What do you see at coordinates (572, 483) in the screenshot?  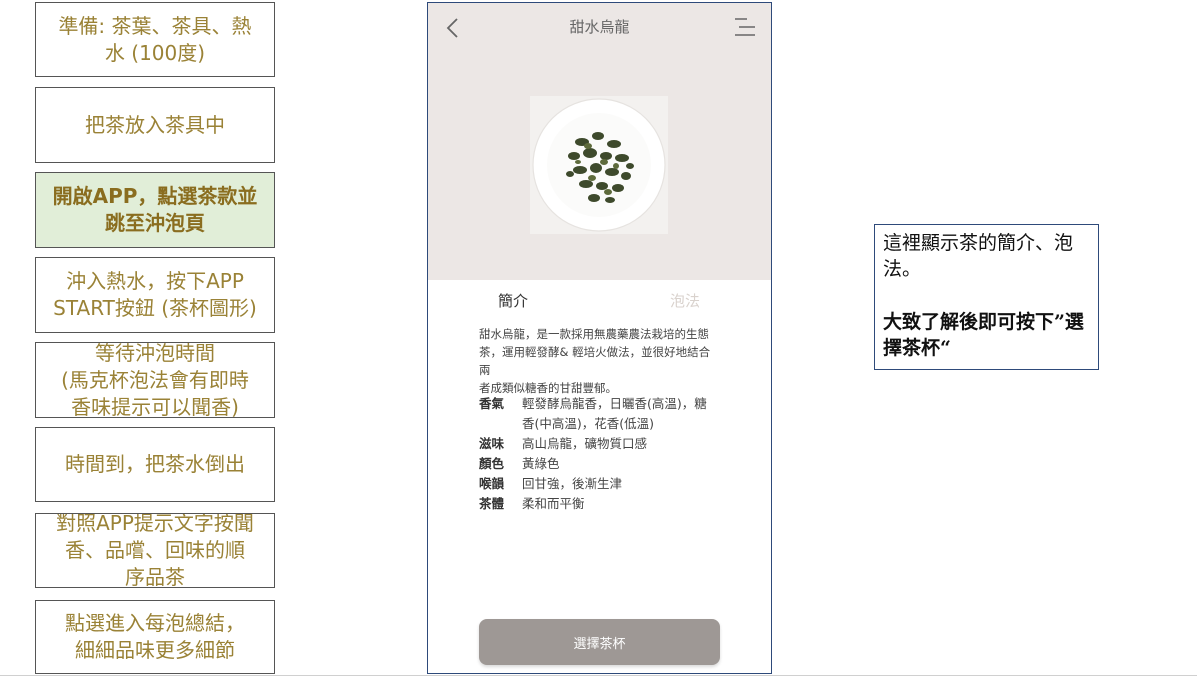 I see `attr-value: 回甘強，後漸生津` at bounding box center [572, 483].